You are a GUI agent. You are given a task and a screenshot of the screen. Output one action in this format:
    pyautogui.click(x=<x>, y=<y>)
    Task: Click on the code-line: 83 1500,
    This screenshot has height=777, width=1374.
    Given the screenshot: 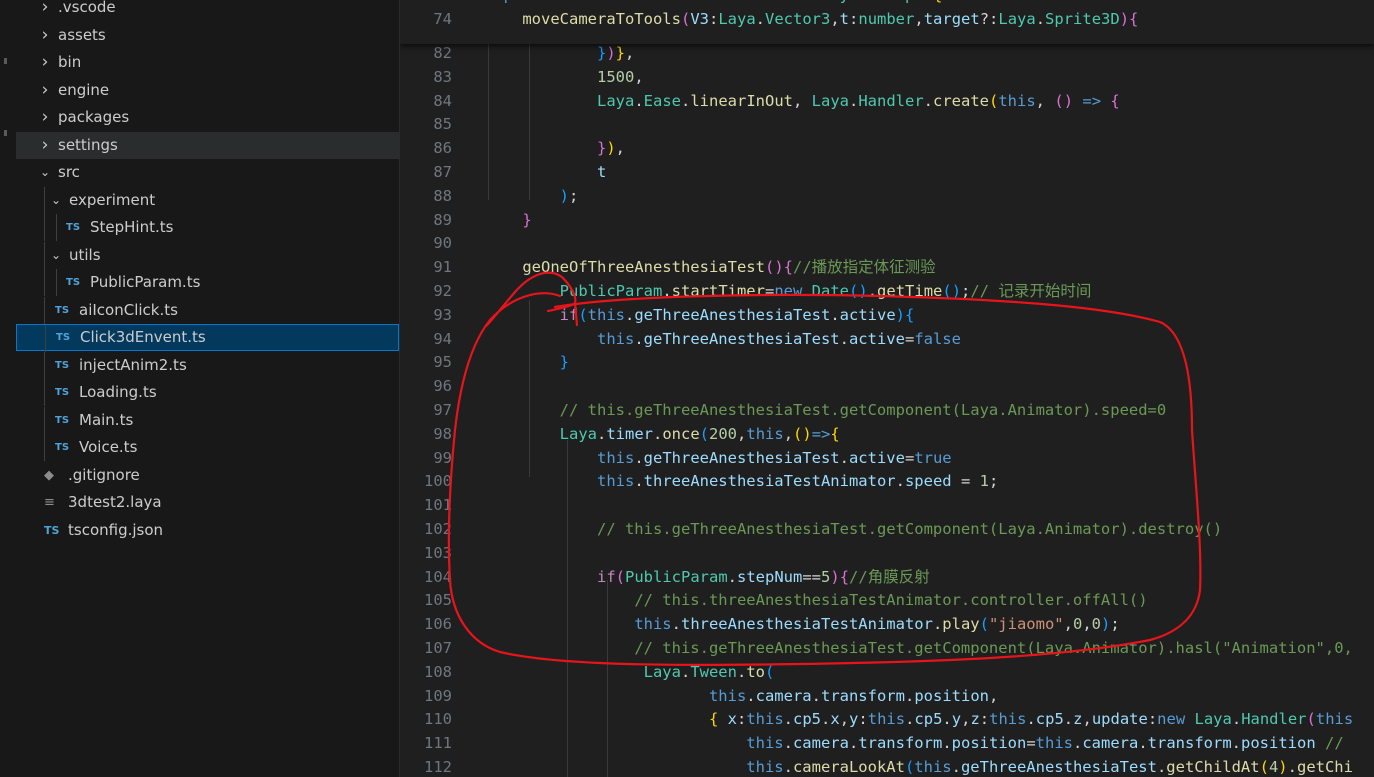 What is the action you would take?
    pyautogui.click(x=887, y=77)
    